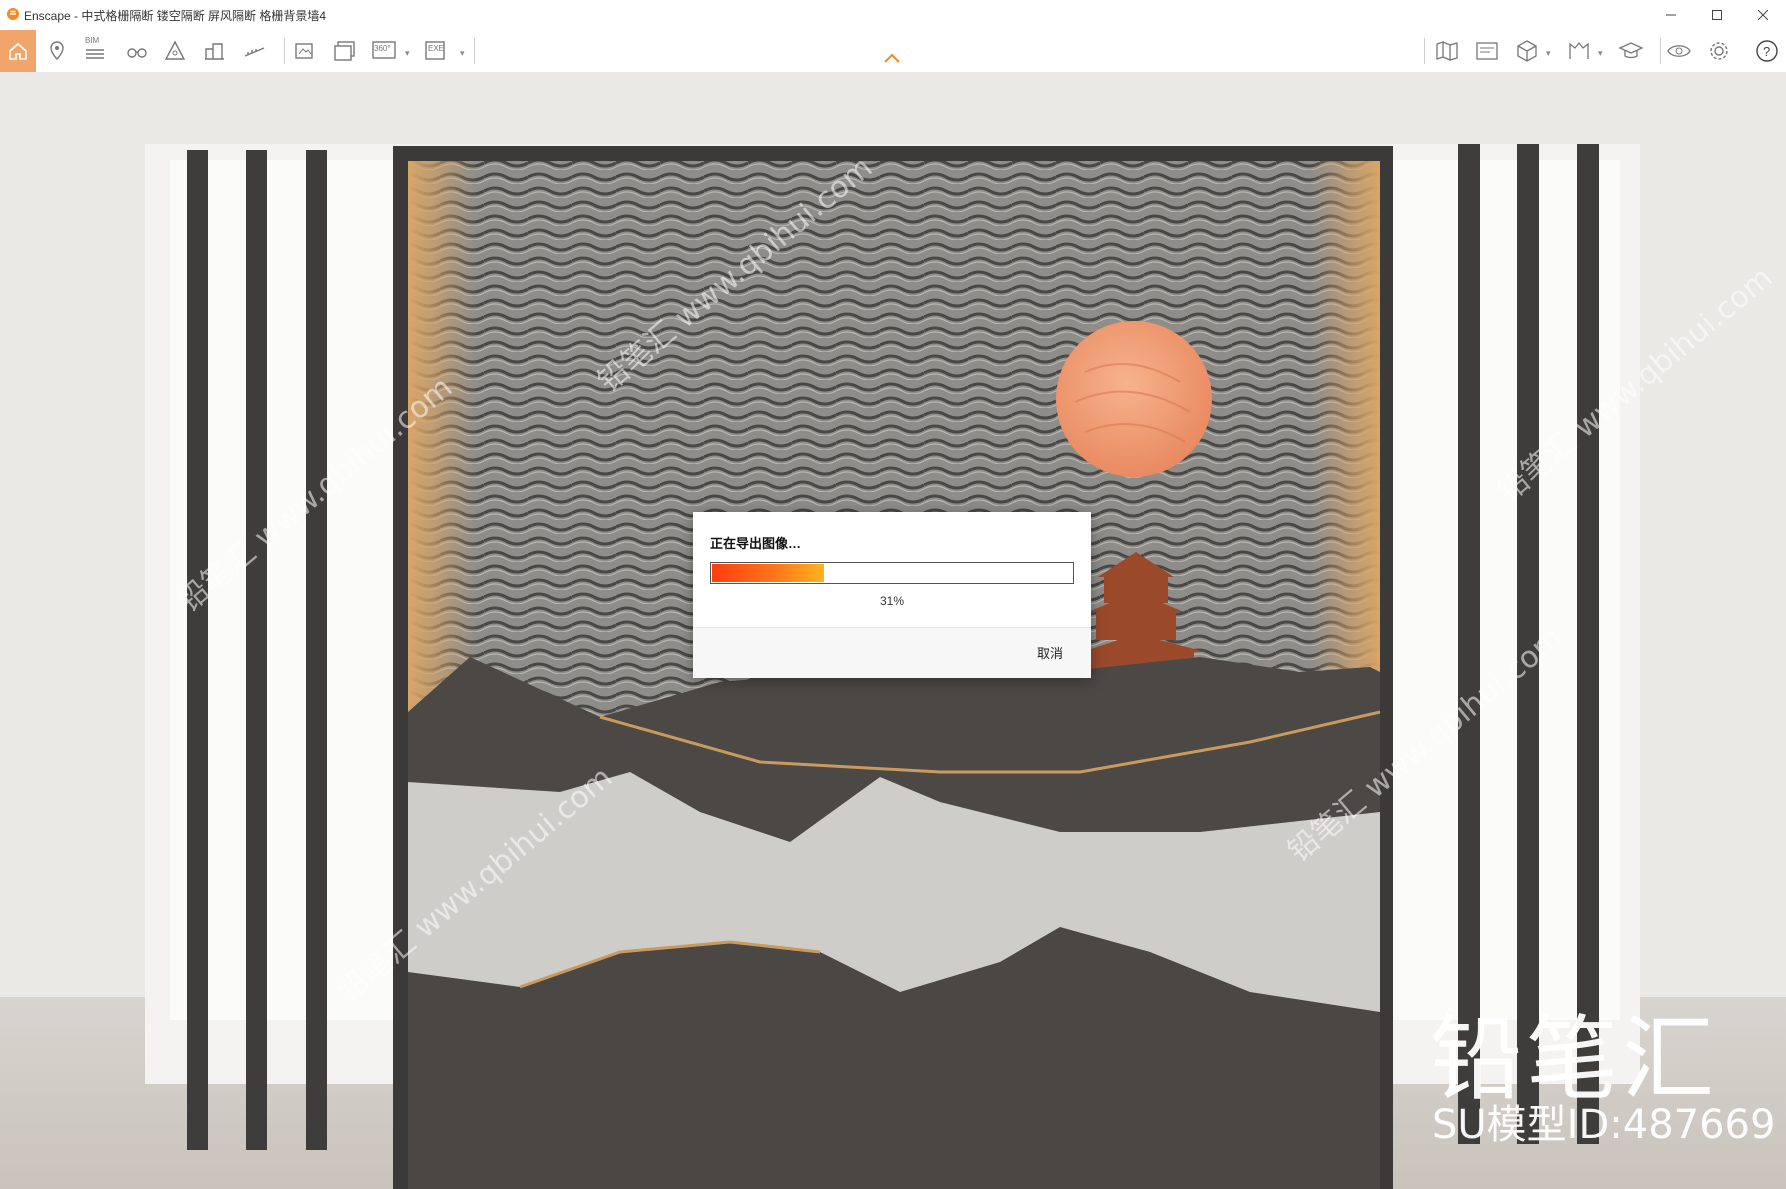 The width and height of the screenshot is (1786, 1189). I want to click on warning-icon, so click(175, 51).